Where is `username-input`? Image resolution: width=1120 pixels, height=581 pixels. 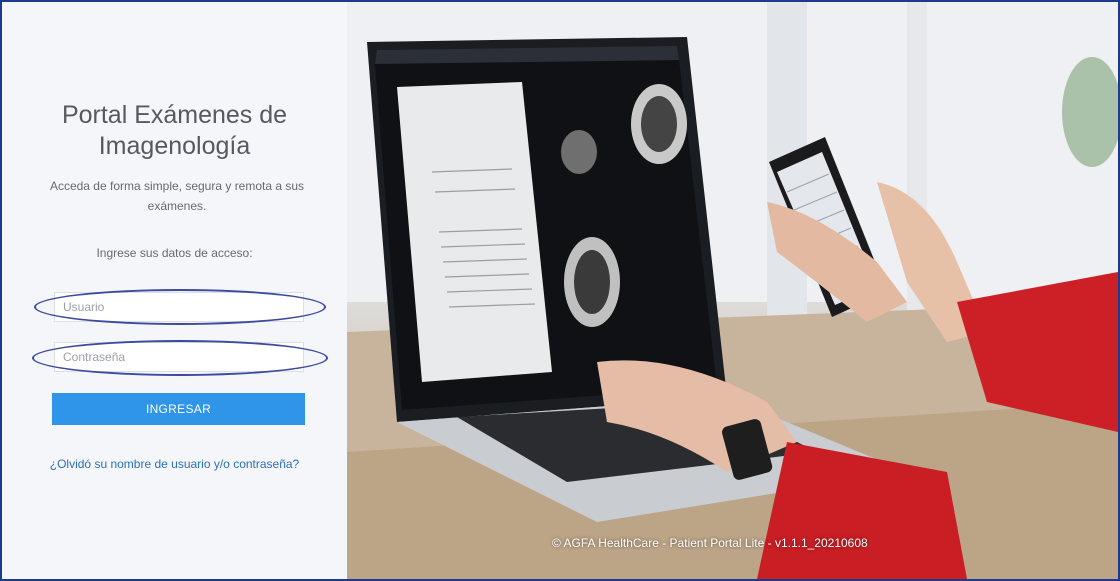 username-input is located at coordinates (179, 307).